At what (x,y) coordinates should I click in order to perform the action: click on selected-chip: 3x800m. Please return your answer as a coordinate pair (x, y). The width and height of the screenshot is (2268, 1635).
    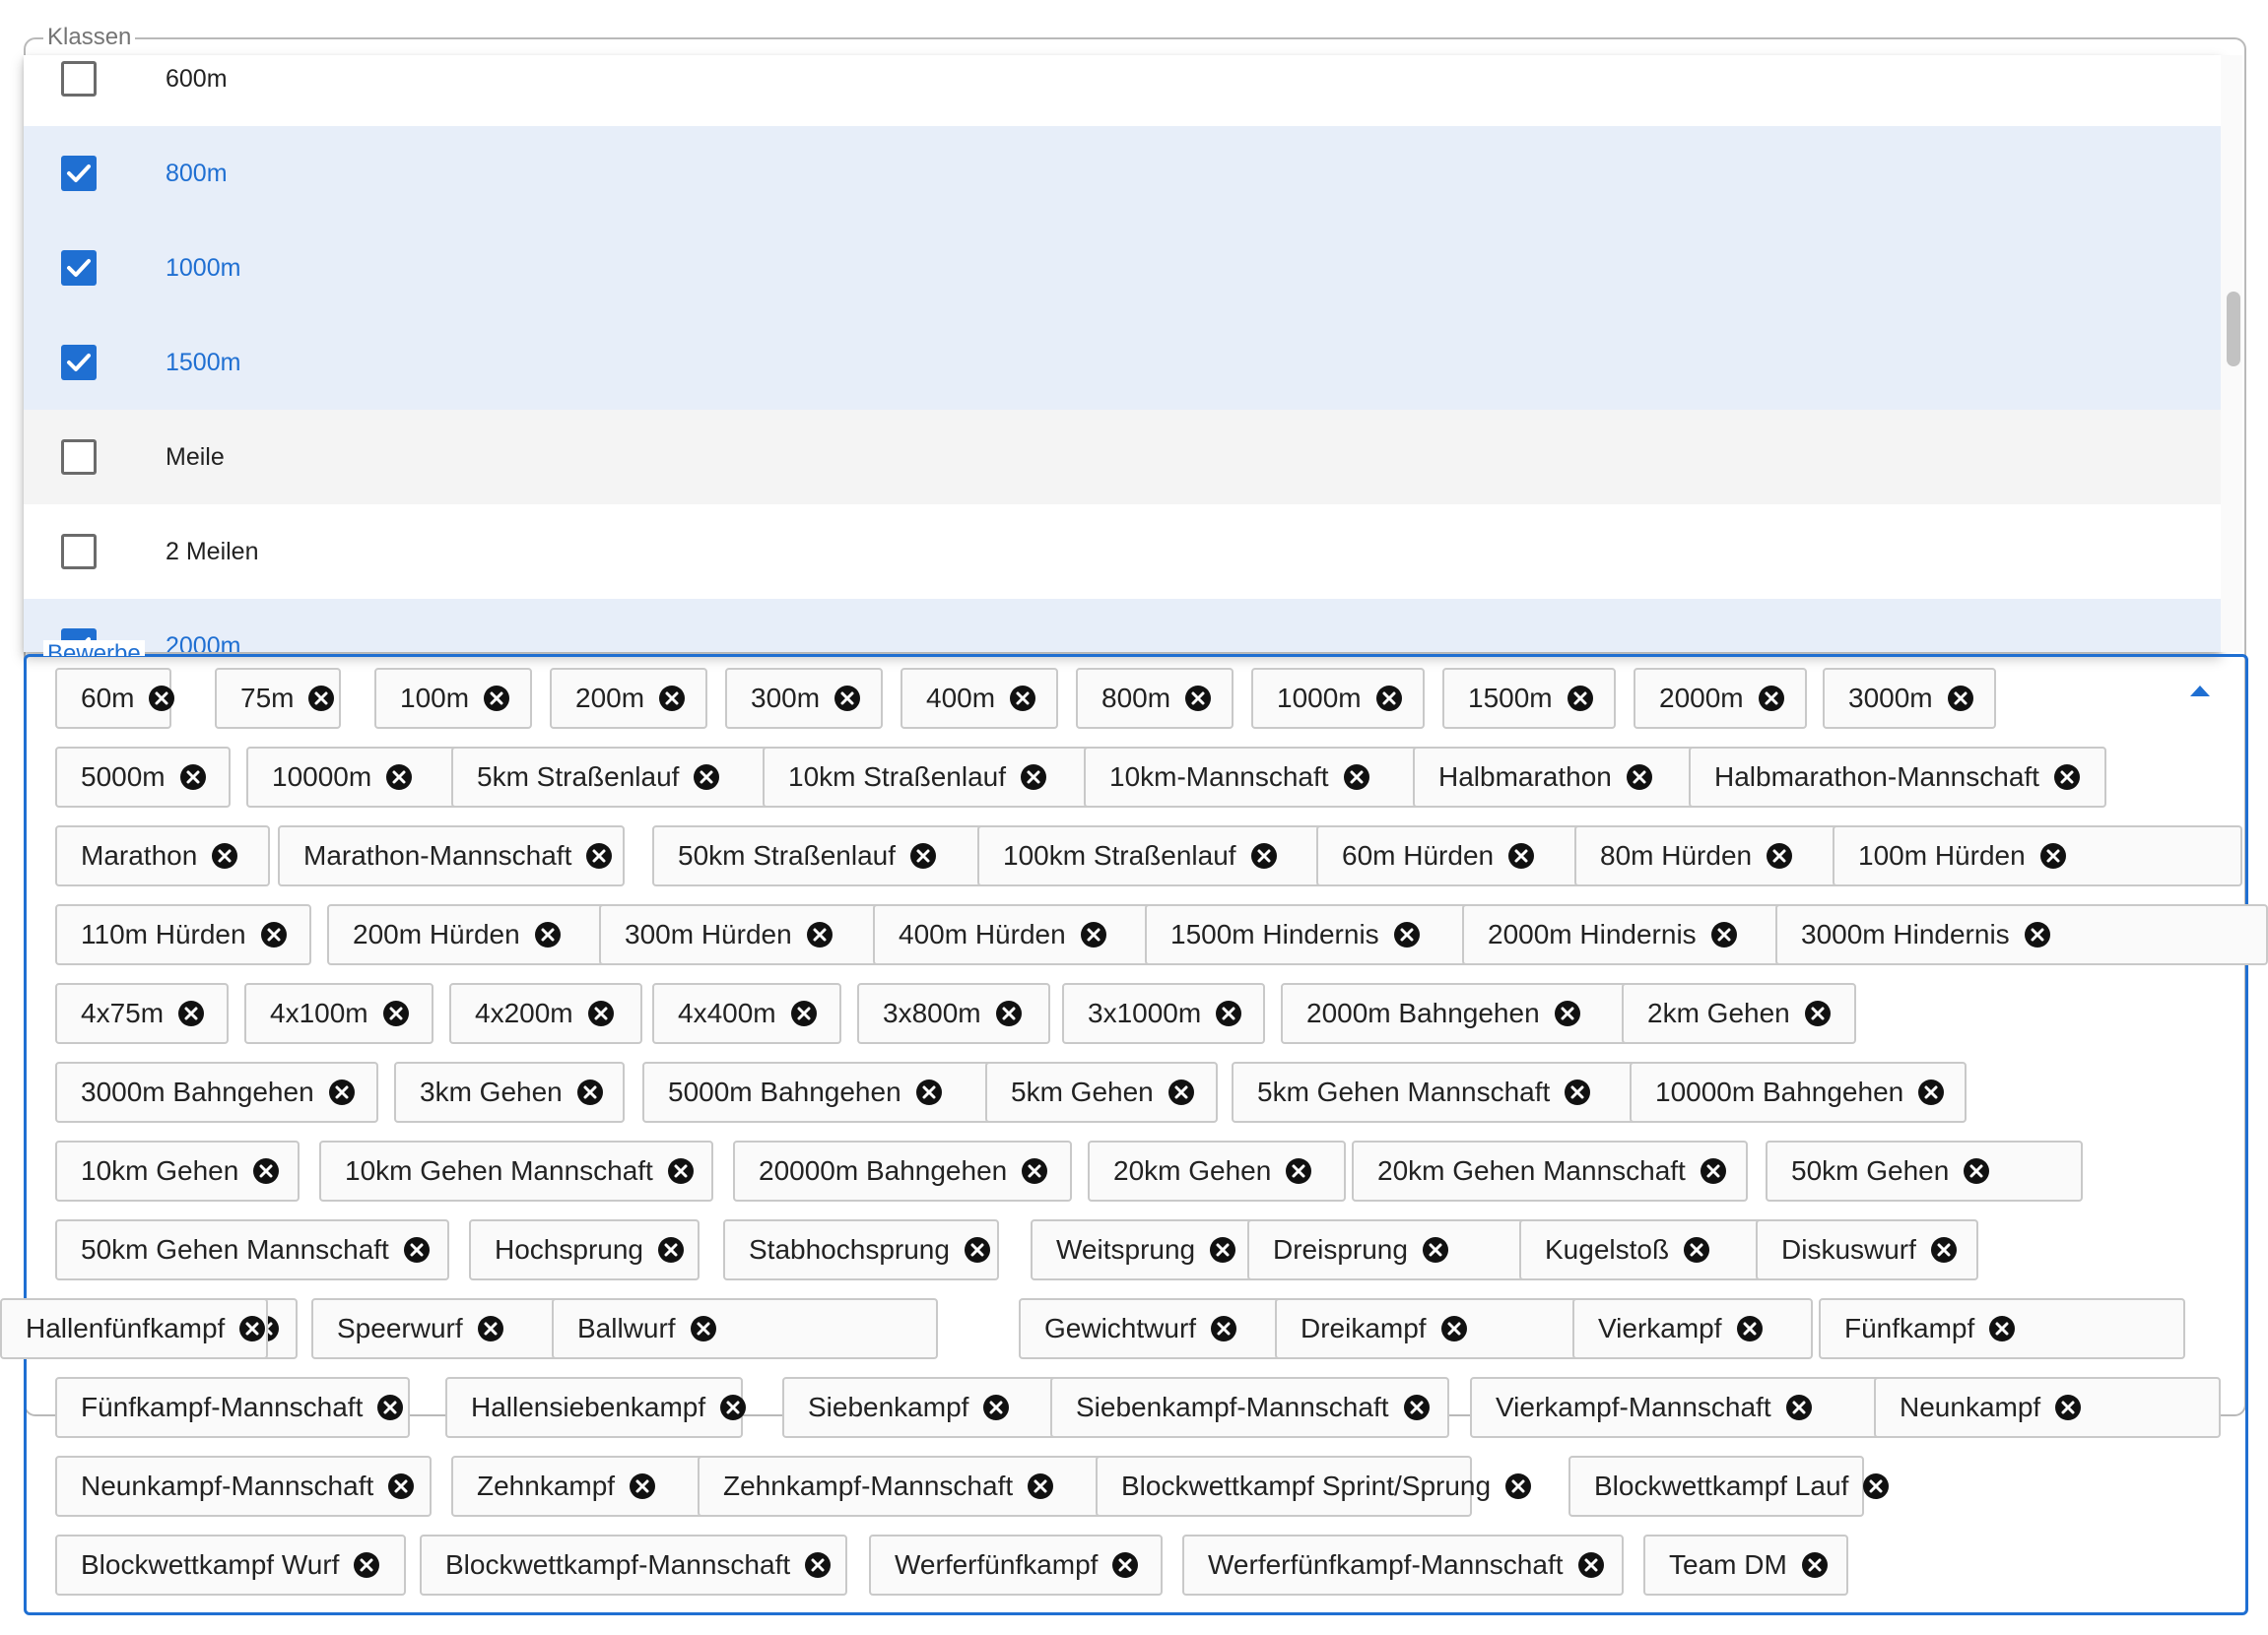
    Looking at the image, I should click on (953, 1014).